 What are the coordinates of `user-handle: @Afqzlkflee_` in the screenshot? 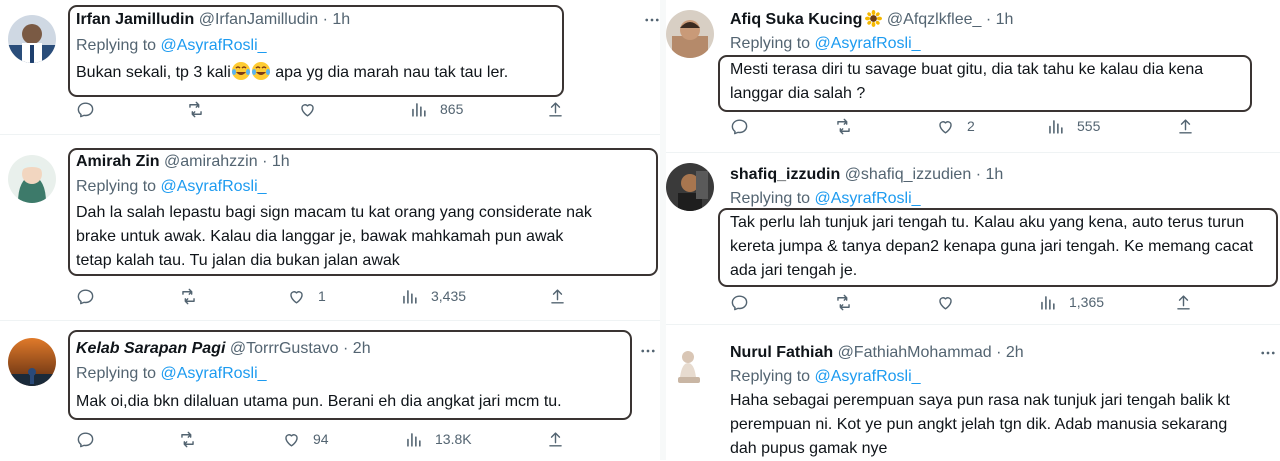 It's located at (934, 19).